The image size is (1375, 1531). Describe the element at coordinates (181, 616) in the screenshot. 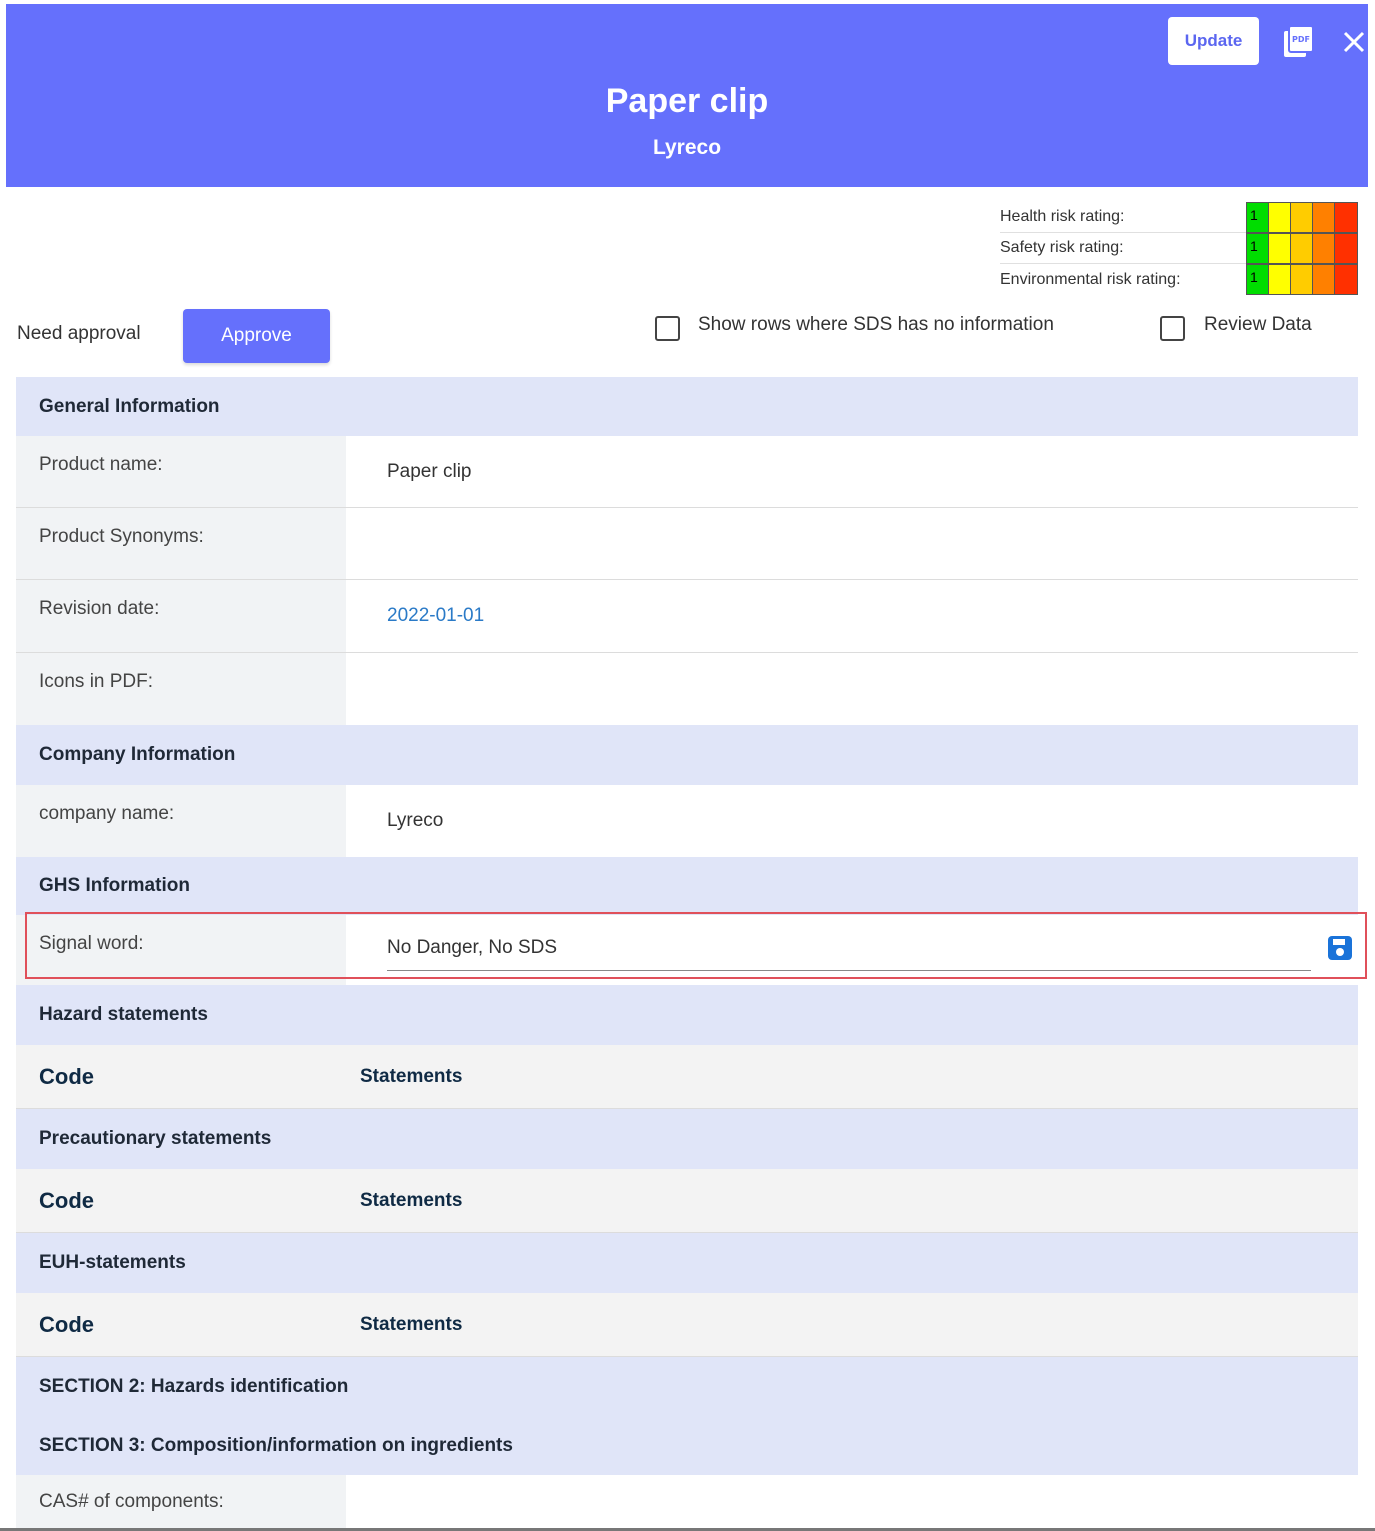

I see `revision-date-label: Revision date:` at that location.